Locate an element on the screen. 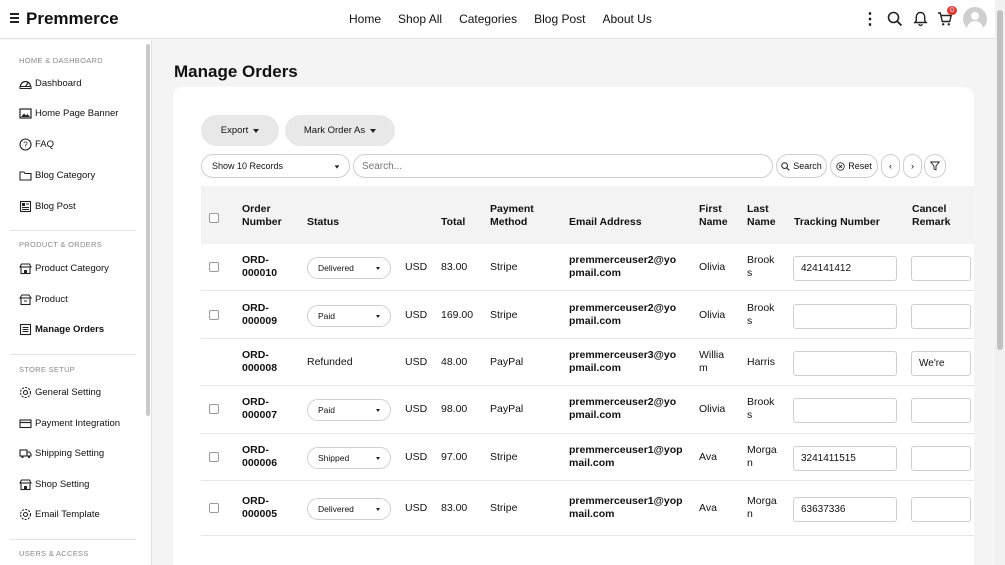 The width and height of the screenshot is (1005, 565). mark-order-as-button: Mark Order As is located at coordinates (340, 130).